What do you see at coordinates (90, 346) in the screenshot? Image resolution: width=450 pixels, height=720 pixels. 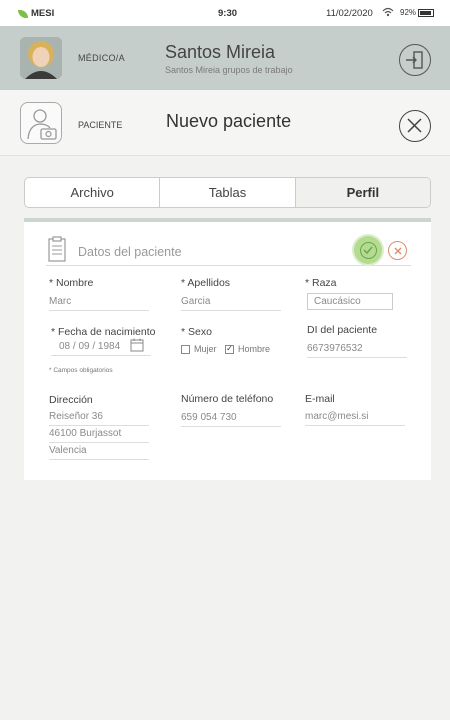 I see `fecha-value: 08 / 09 / 1984` at bounding box center [90, 346].